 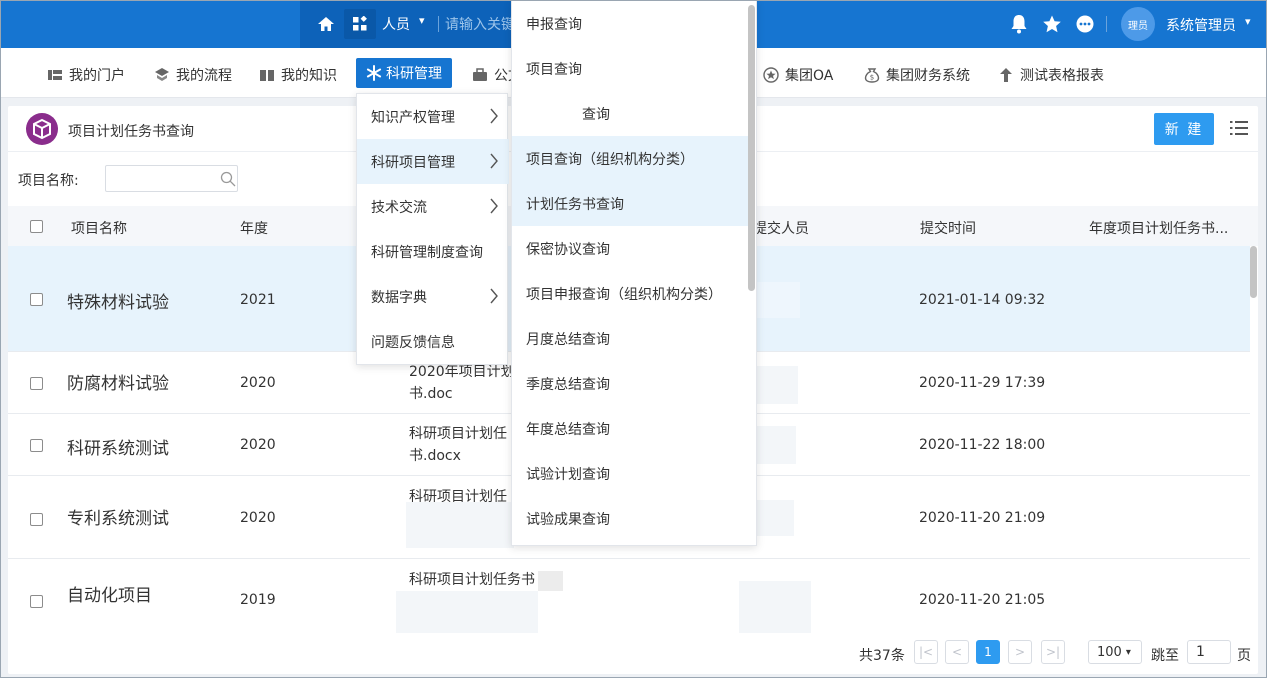 What do you see at coordinates (982, 518) in the screenshot?
I see `submit-time: 2020-11-20 21:09` at bounding box center [982, 518].